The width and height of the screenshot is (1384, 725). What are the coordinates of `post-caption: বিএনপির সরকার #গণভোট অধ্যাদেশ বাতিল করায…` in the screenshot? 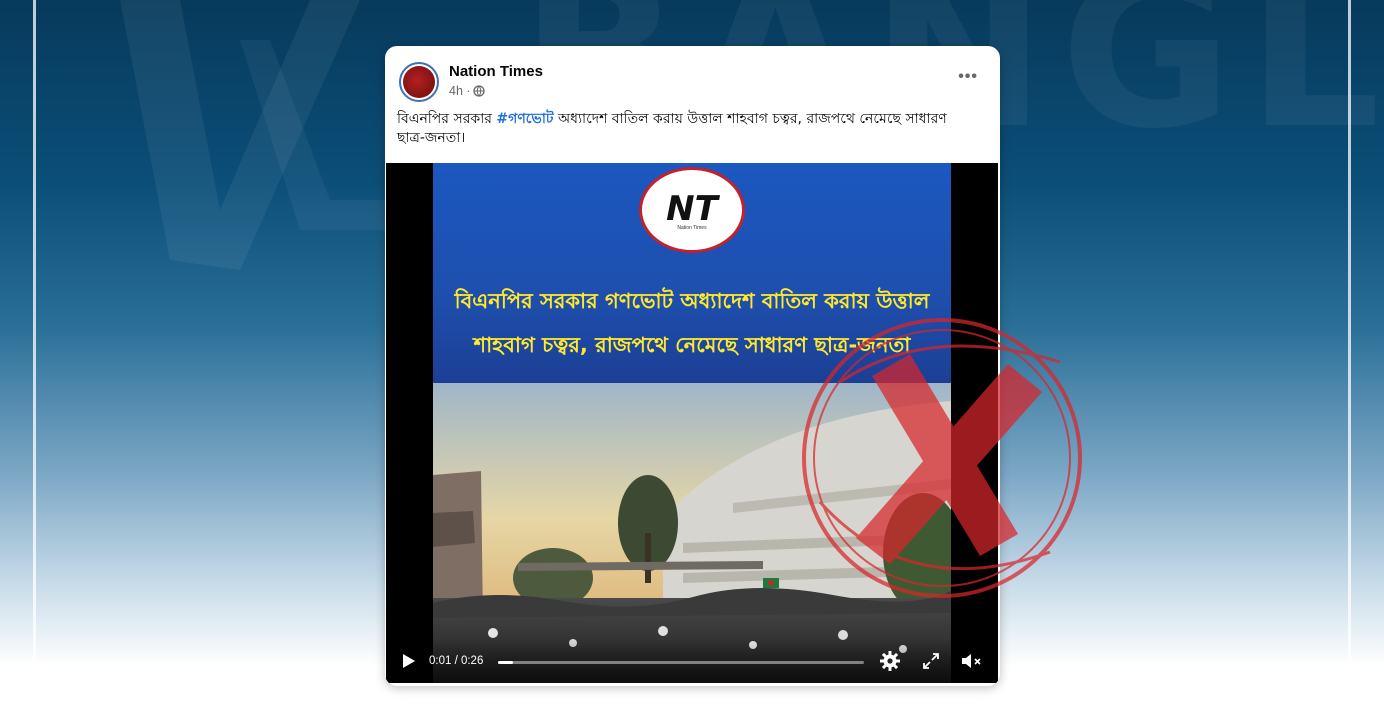 It's located at (682, 129).